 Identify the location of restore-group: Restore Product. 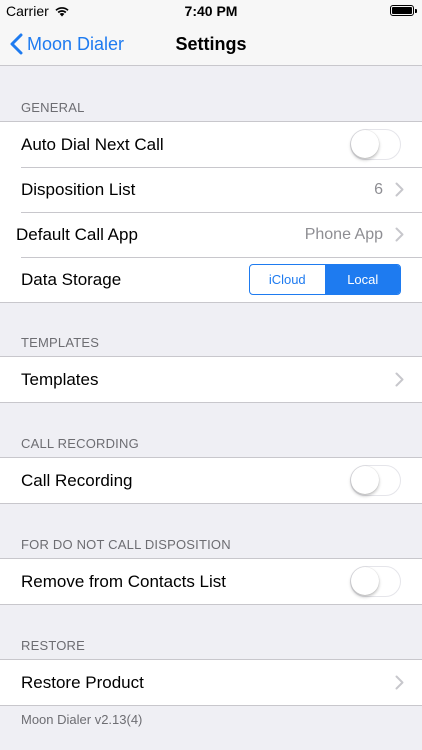
(211, 682).